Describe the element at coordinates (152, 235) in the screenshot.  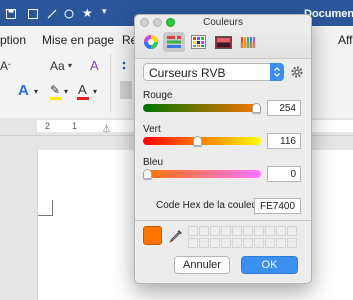
I see `current-color-well` at that location.